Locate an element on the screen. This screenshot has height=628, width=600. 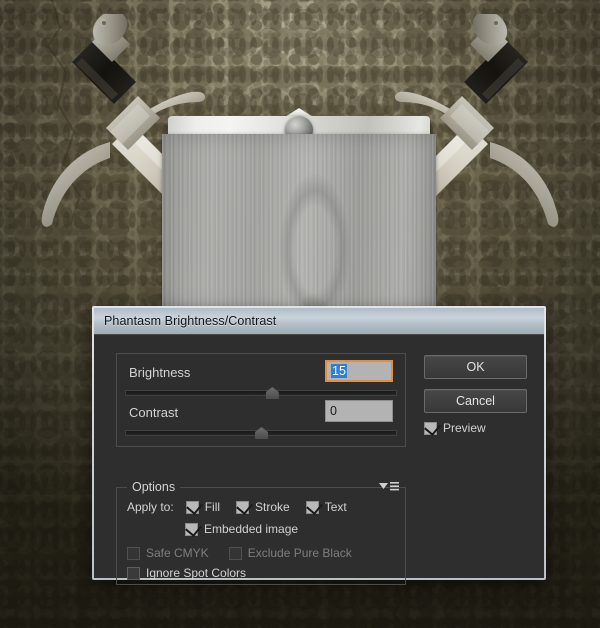
brightness-value: 15 is located at coordinates (339, 371).